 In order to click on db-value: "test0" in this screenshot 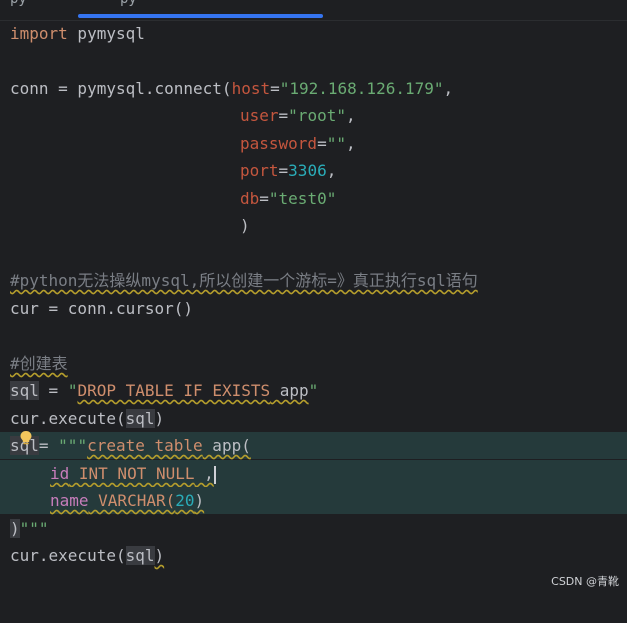, I will do `click(302, 198)`.